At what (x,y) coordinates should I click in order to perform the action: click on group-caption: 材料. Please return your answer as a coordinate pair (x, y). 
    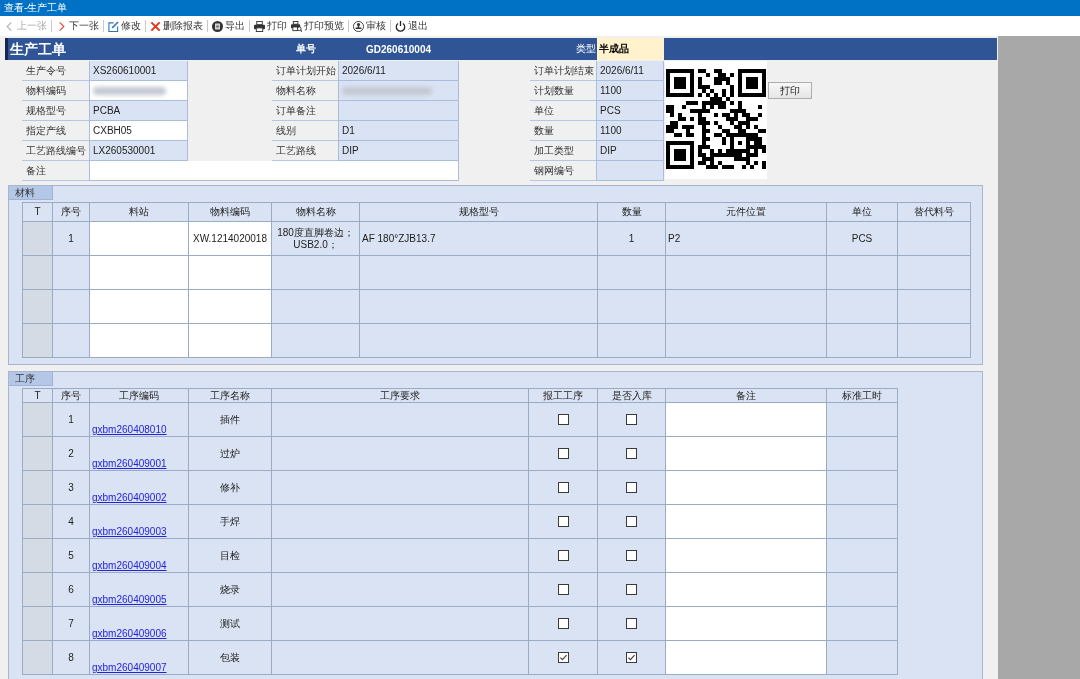
    Looking at the image, I should click on (31, 193).